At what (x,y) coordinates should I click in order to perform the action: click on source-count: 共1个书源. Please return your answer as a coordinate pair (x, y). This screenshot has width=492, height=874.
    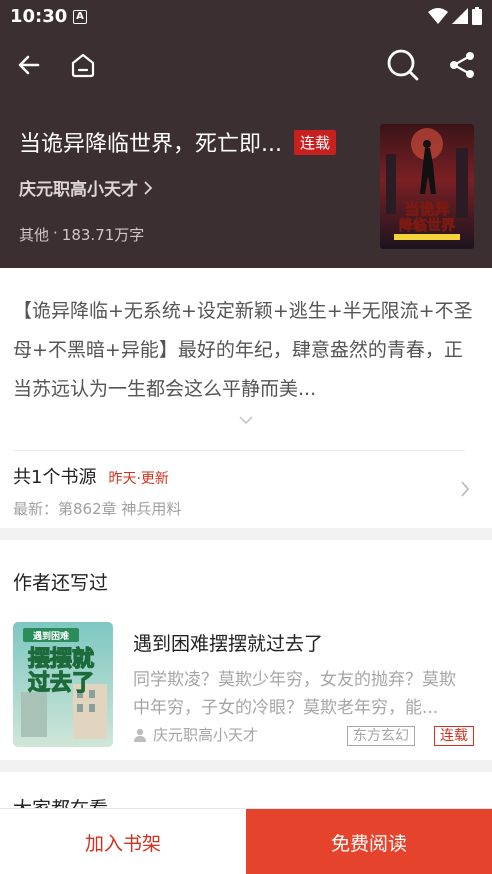
    Looking at the image, I should click on (55, 477).